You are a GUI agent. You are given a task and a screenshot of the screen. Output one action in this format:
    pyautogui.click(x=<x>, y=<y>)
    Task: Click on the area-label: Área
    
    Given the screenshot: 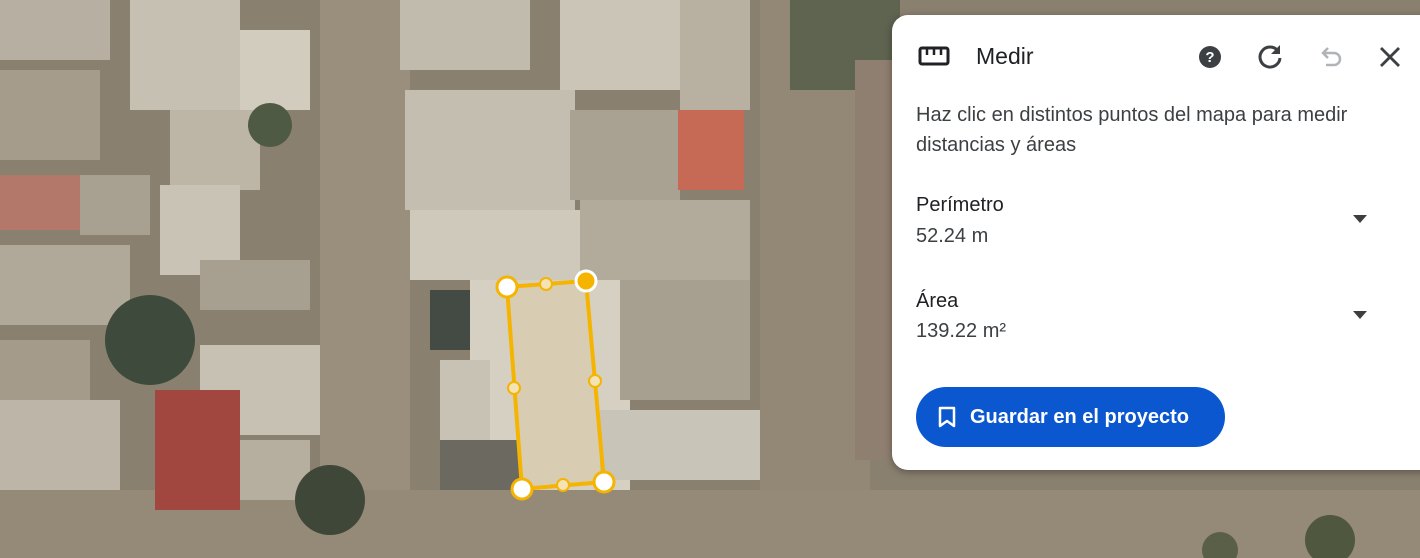 What is the action you would take?
    pyautogui.click(x=937, y=301)
    